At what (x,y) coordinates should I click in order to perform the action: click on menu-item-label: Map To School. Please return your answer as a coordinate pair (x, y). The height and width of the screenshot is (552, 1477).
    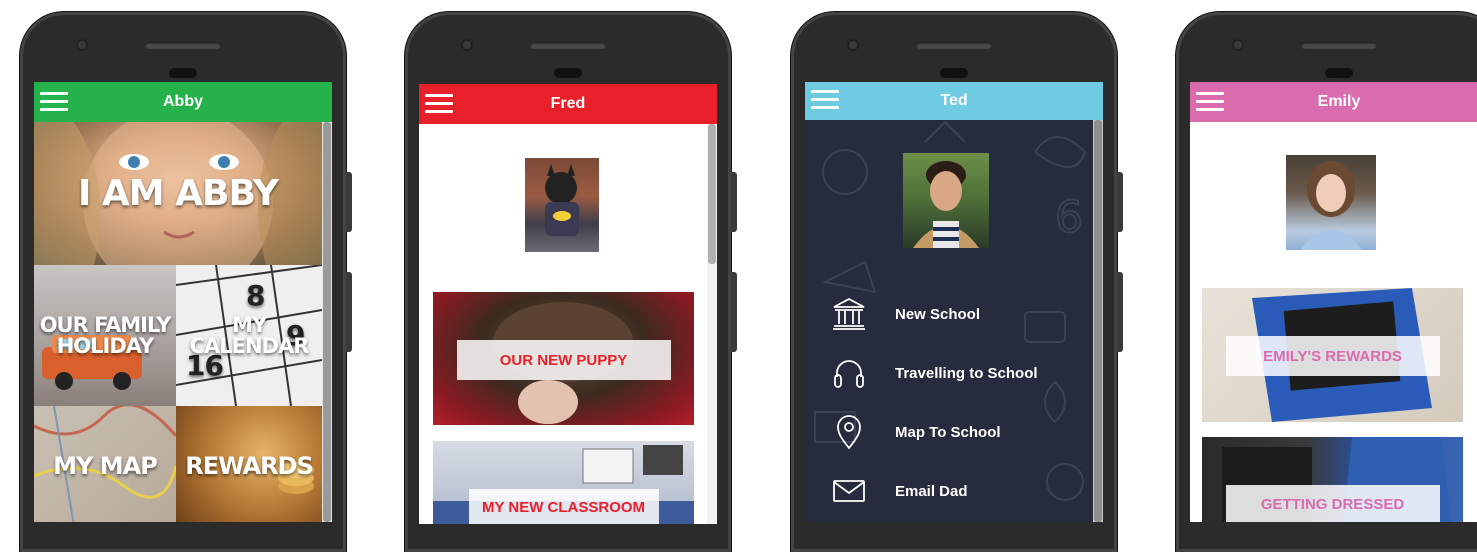
    Looking at the image, I should click on (948, 432).